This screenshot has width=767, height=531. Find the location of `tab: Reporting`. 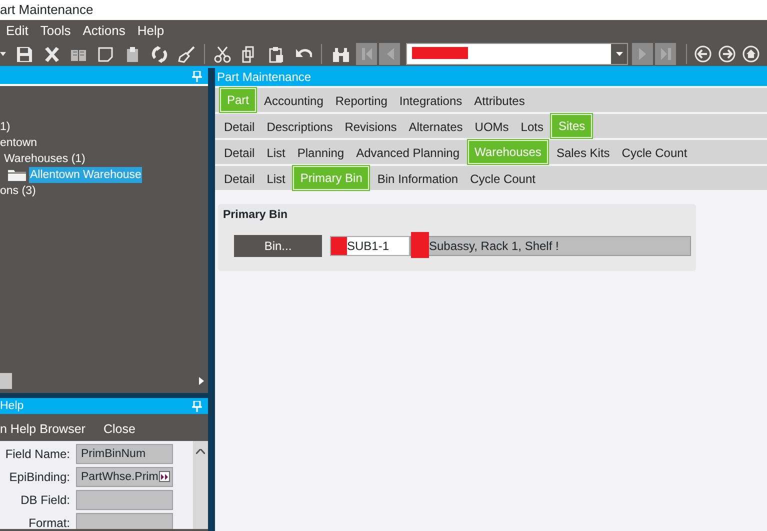

tab: Reporting is located at coordinates (361, 101).